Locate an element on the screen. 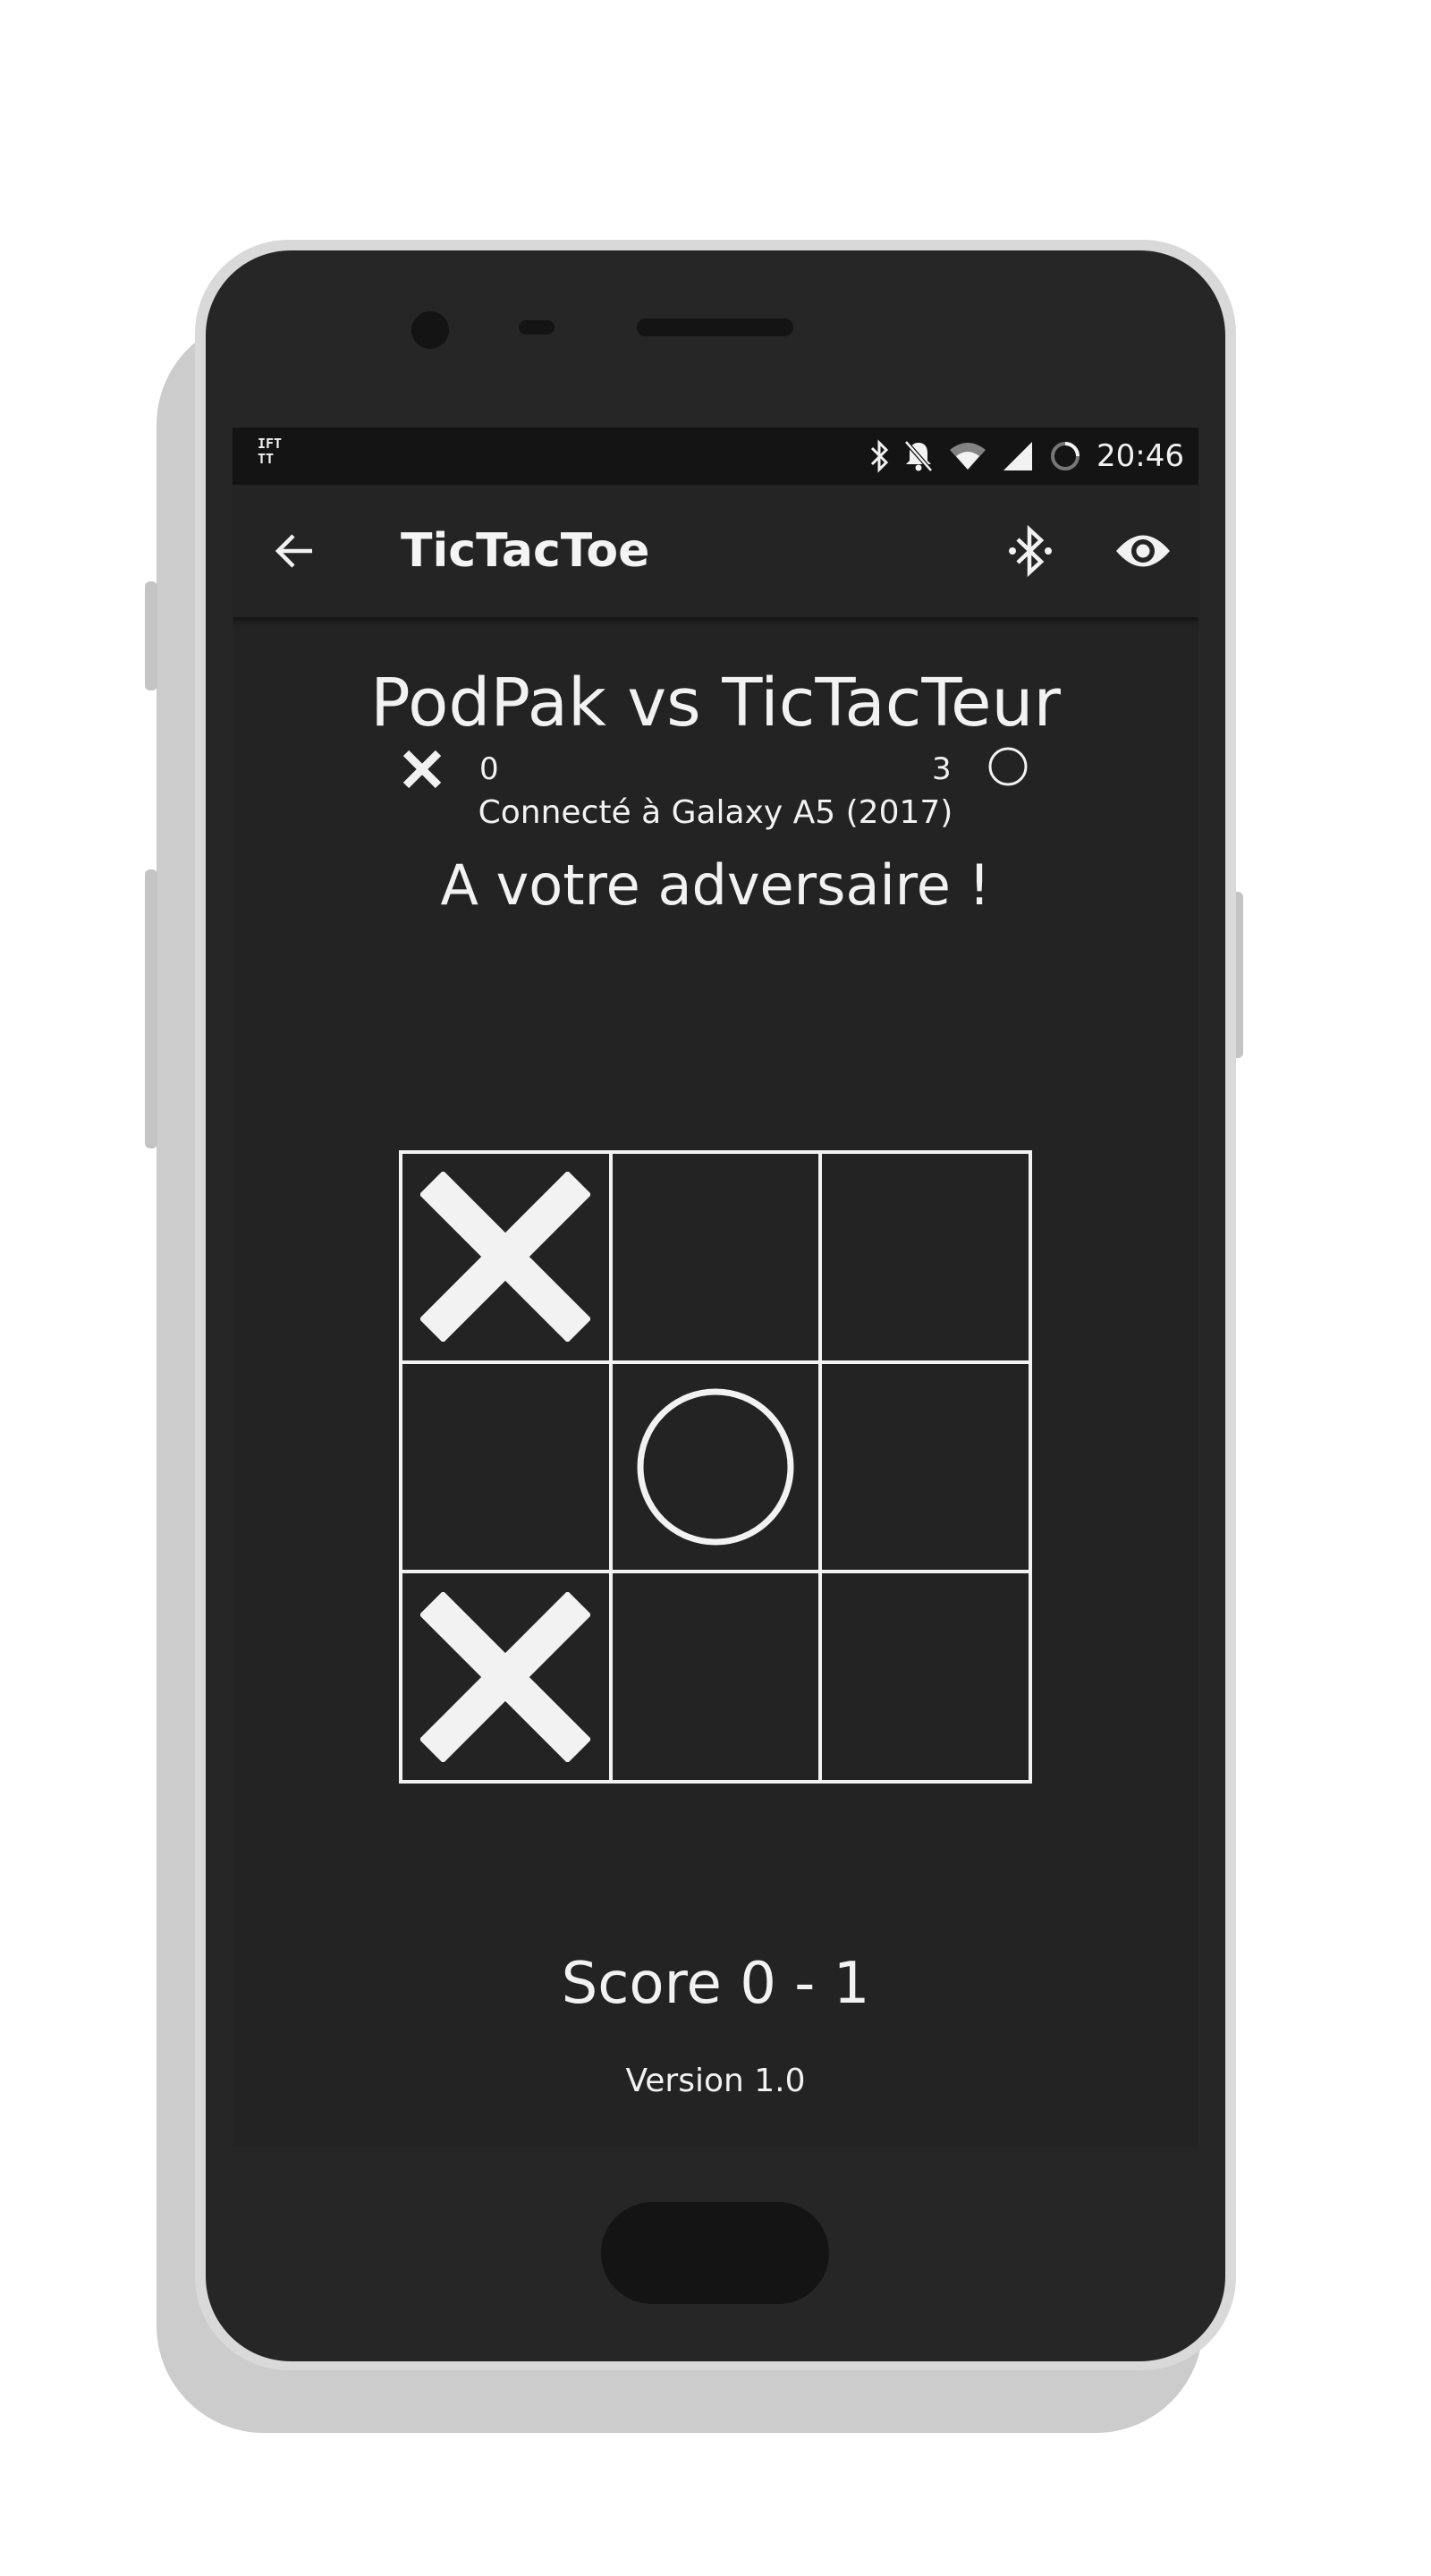 Image resolution: width=1431 pixels, height=2576 pixels. connection-status: Connecté à Galaxy A5 (2017) is located at coordinates (716, 812).